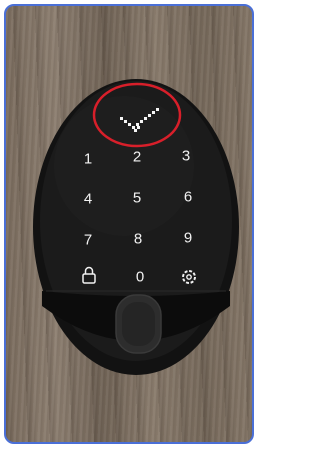  What do you see at coordinates (186, 156) in the screenshot?
I see `key-3: 3` at bounding box center [186, 156].